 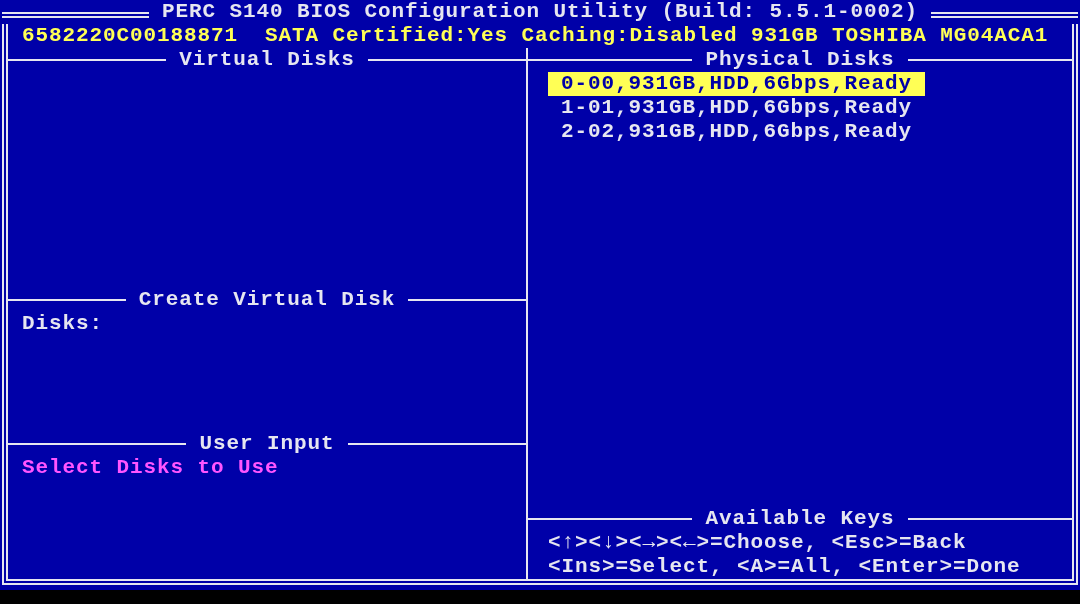 What do you see at coordinates (800, 519) in the screenshot?
I see `section-heading: Available Keys` at bounding box center [800, 519].